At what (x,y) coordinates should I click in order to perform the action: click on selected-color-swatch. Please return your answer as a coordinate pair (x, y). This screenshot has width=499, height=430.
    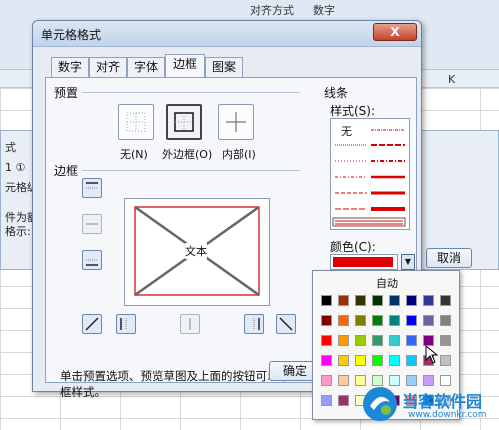
    Looking at the image, I should click on (363, 262).